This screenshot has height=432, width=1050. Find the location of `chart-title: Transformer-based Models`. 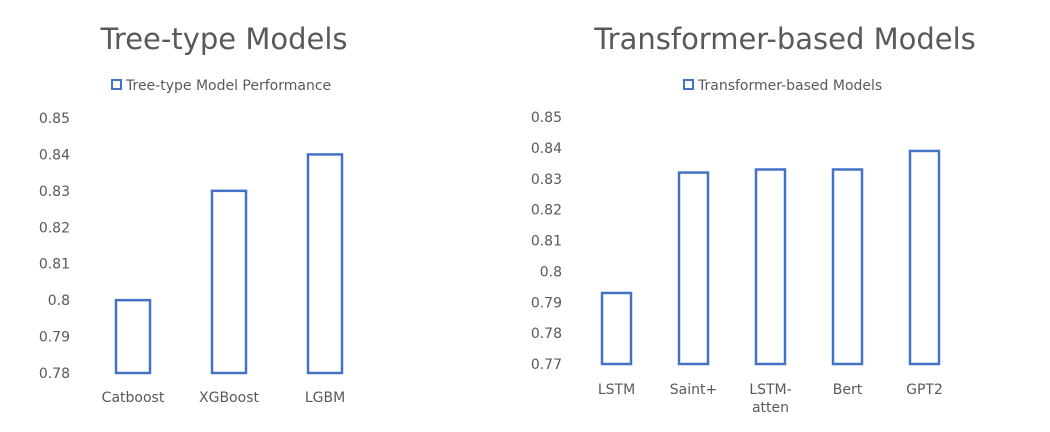

chart-title: Transformer-based Models is located at coordinates (784, 39).